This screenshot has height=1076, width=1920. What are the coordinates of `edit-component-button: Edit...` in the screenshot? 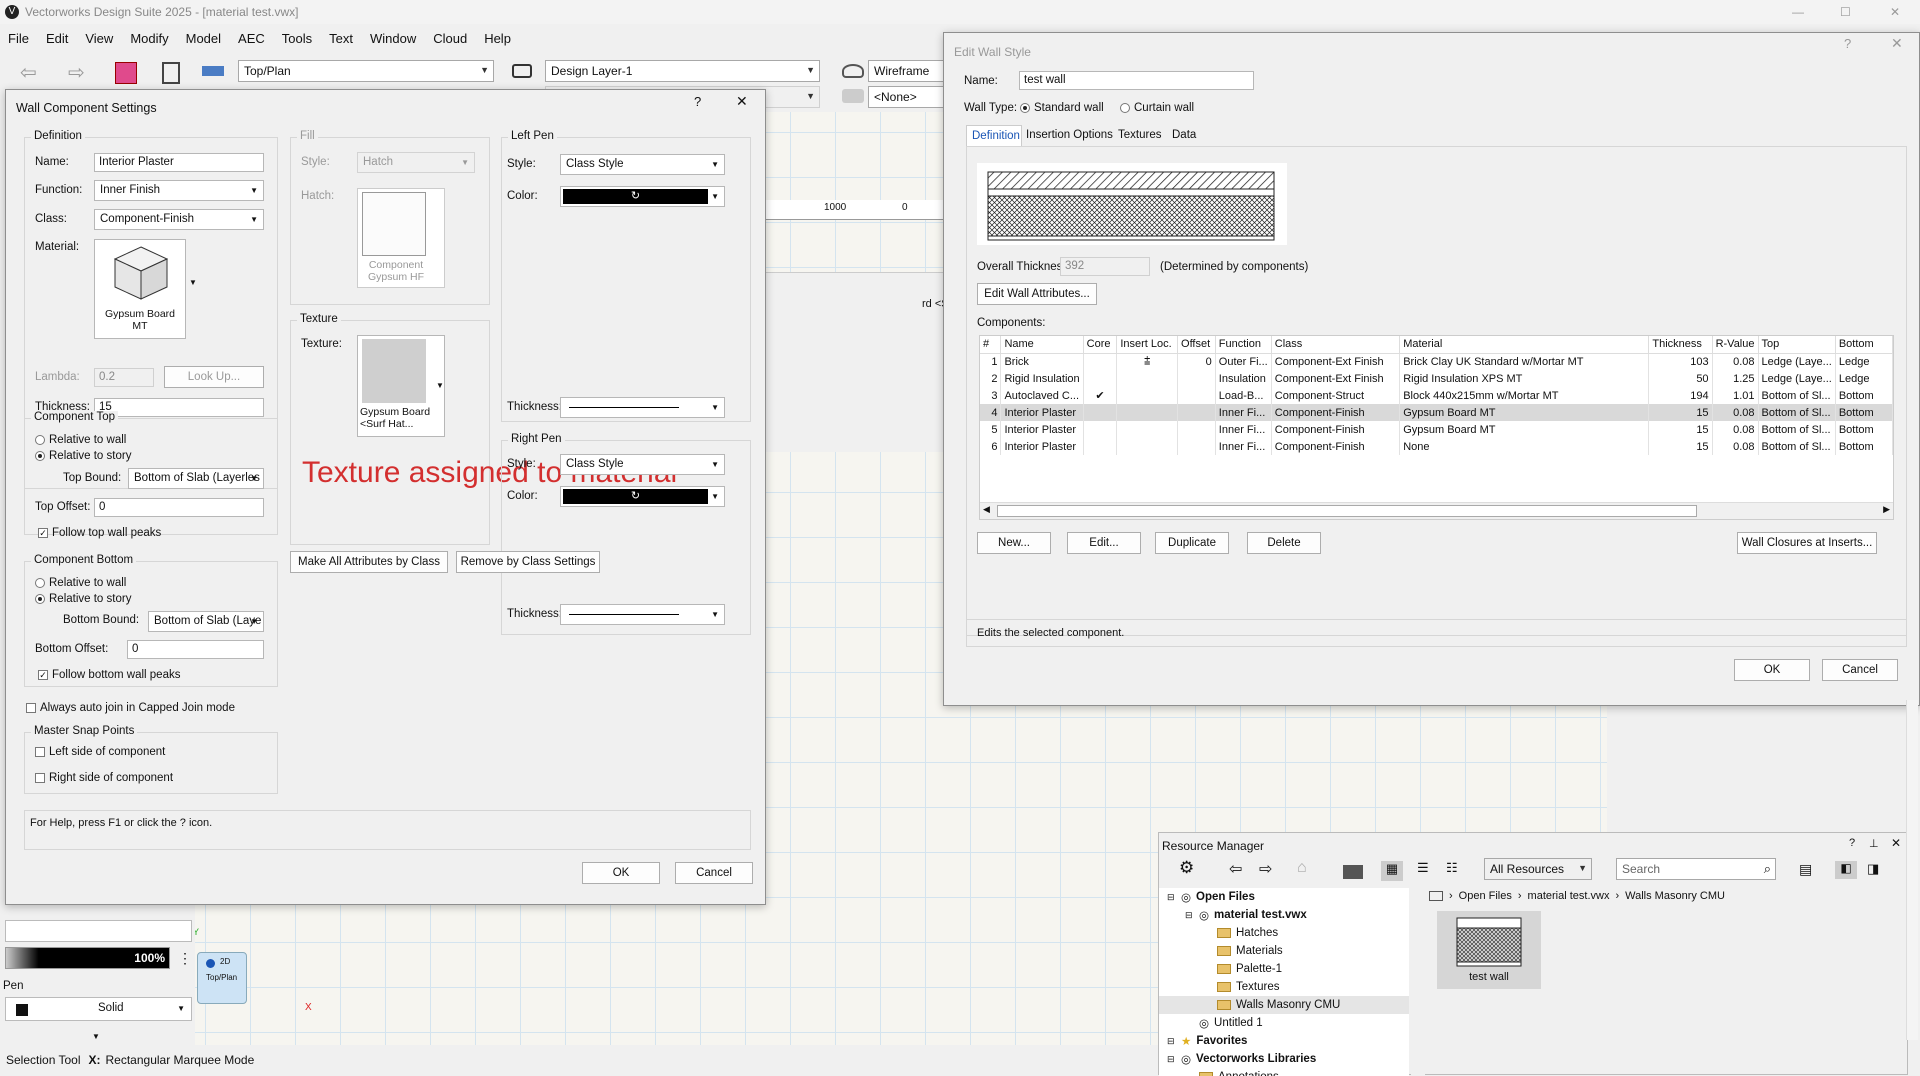 It's located at (1104, 543).